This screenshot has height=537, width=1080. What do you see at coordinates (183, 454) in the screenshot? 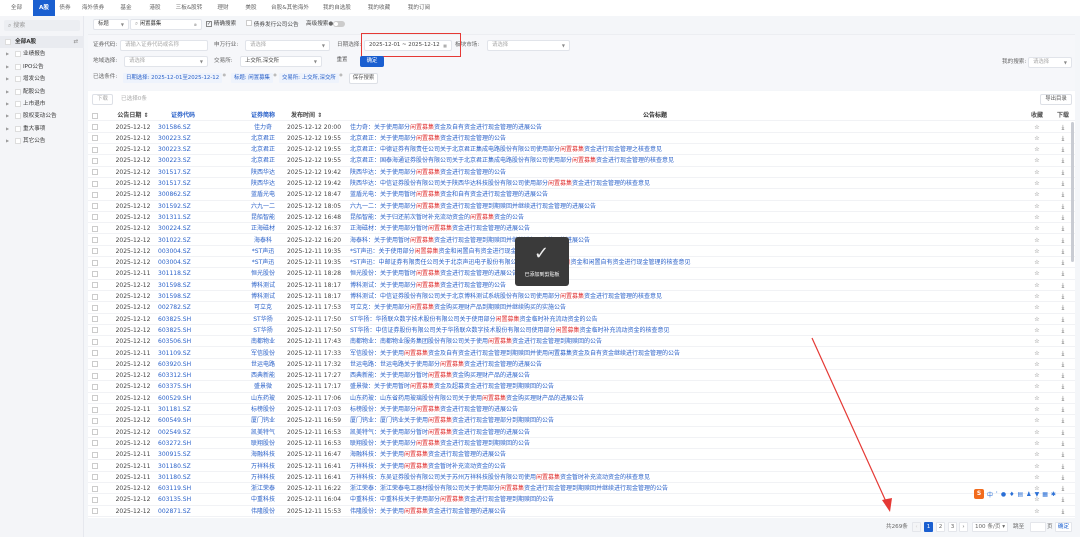
I see `security-code-link: 300915.SZ` at bounding box center [183, 454].